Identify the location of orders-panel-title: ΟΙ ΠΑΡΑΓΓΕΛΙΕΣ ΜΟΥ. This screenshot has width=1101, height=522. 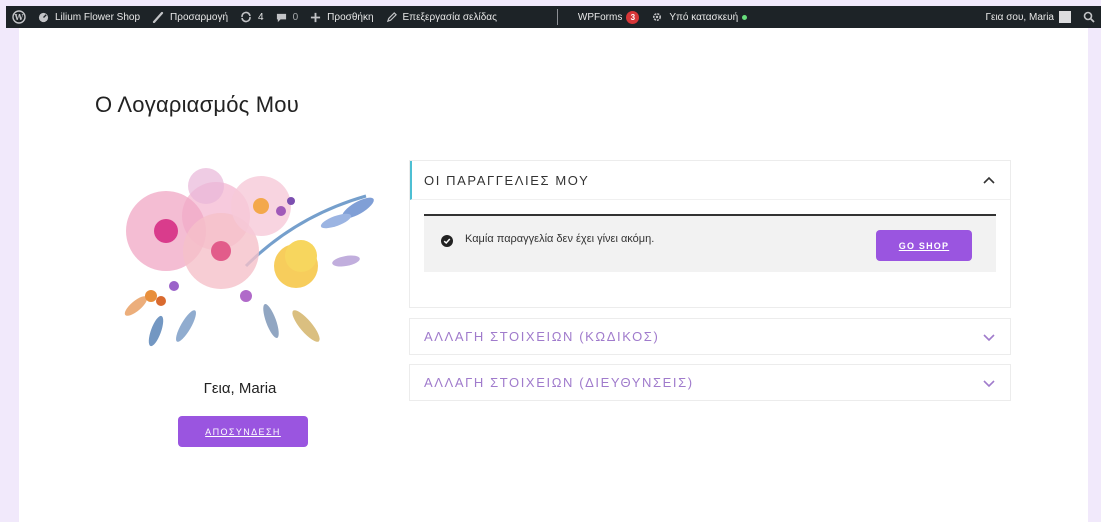
(507, 180).